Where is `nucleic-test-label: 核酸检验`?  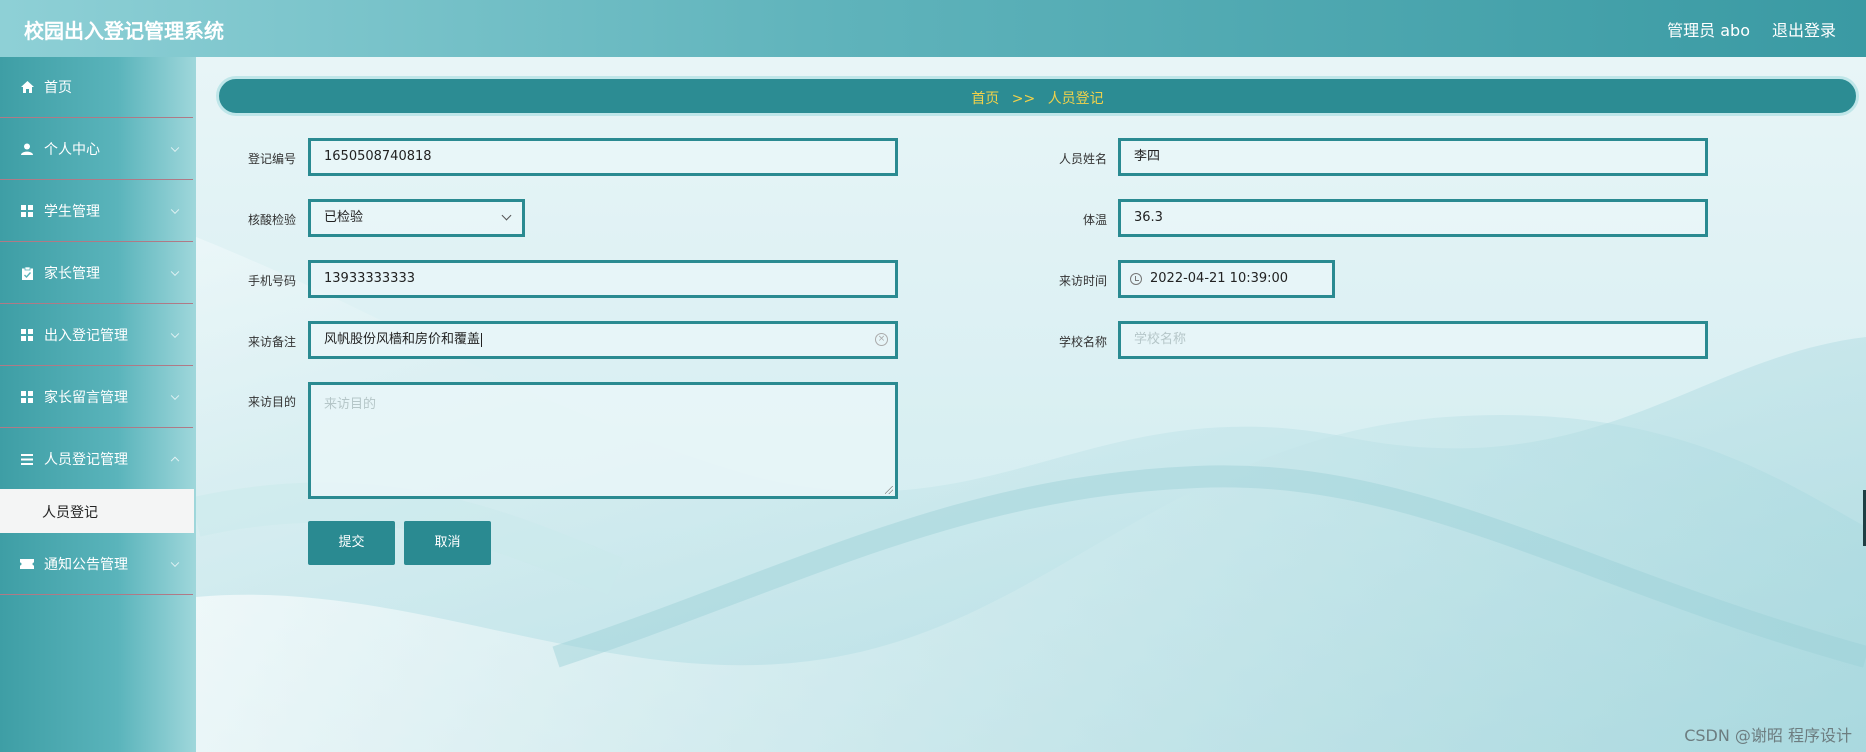
nucleic-test-label: 核酸检验 is located at coordinates (271, 220).